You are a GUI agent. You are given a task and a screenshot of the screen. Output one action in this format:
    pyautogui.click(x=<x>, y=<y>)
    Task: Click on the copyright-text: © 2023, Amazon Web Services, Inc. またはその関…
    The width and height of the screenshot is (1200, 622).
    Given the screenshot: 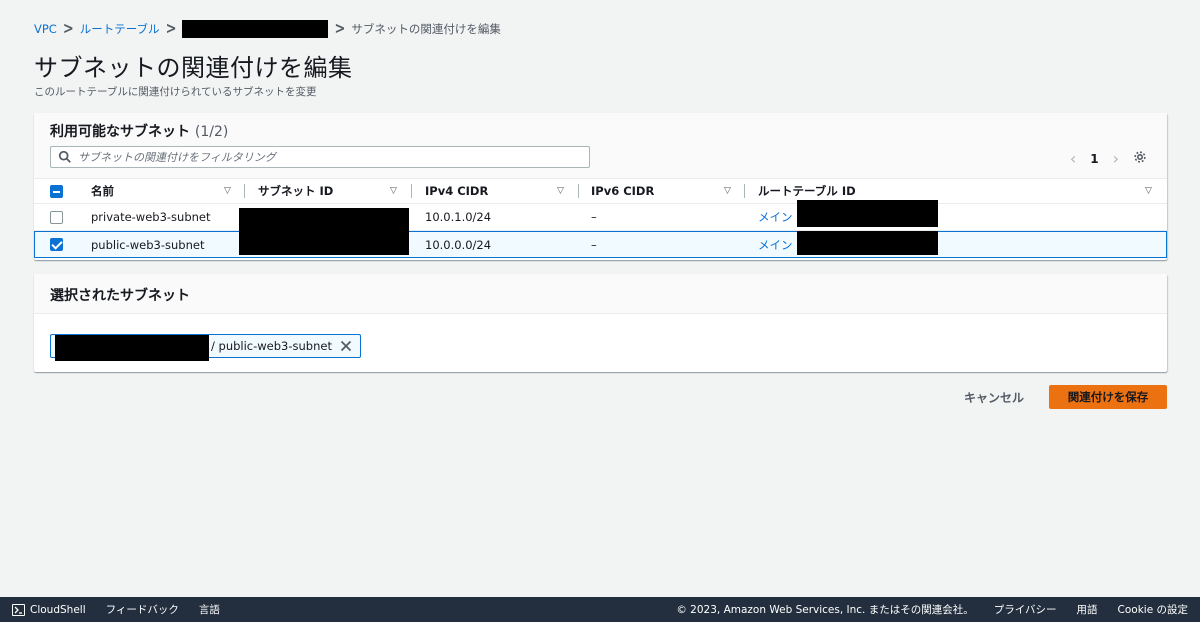 What is the action you would take?
    pyautogui.click(x=825, y=610)
    